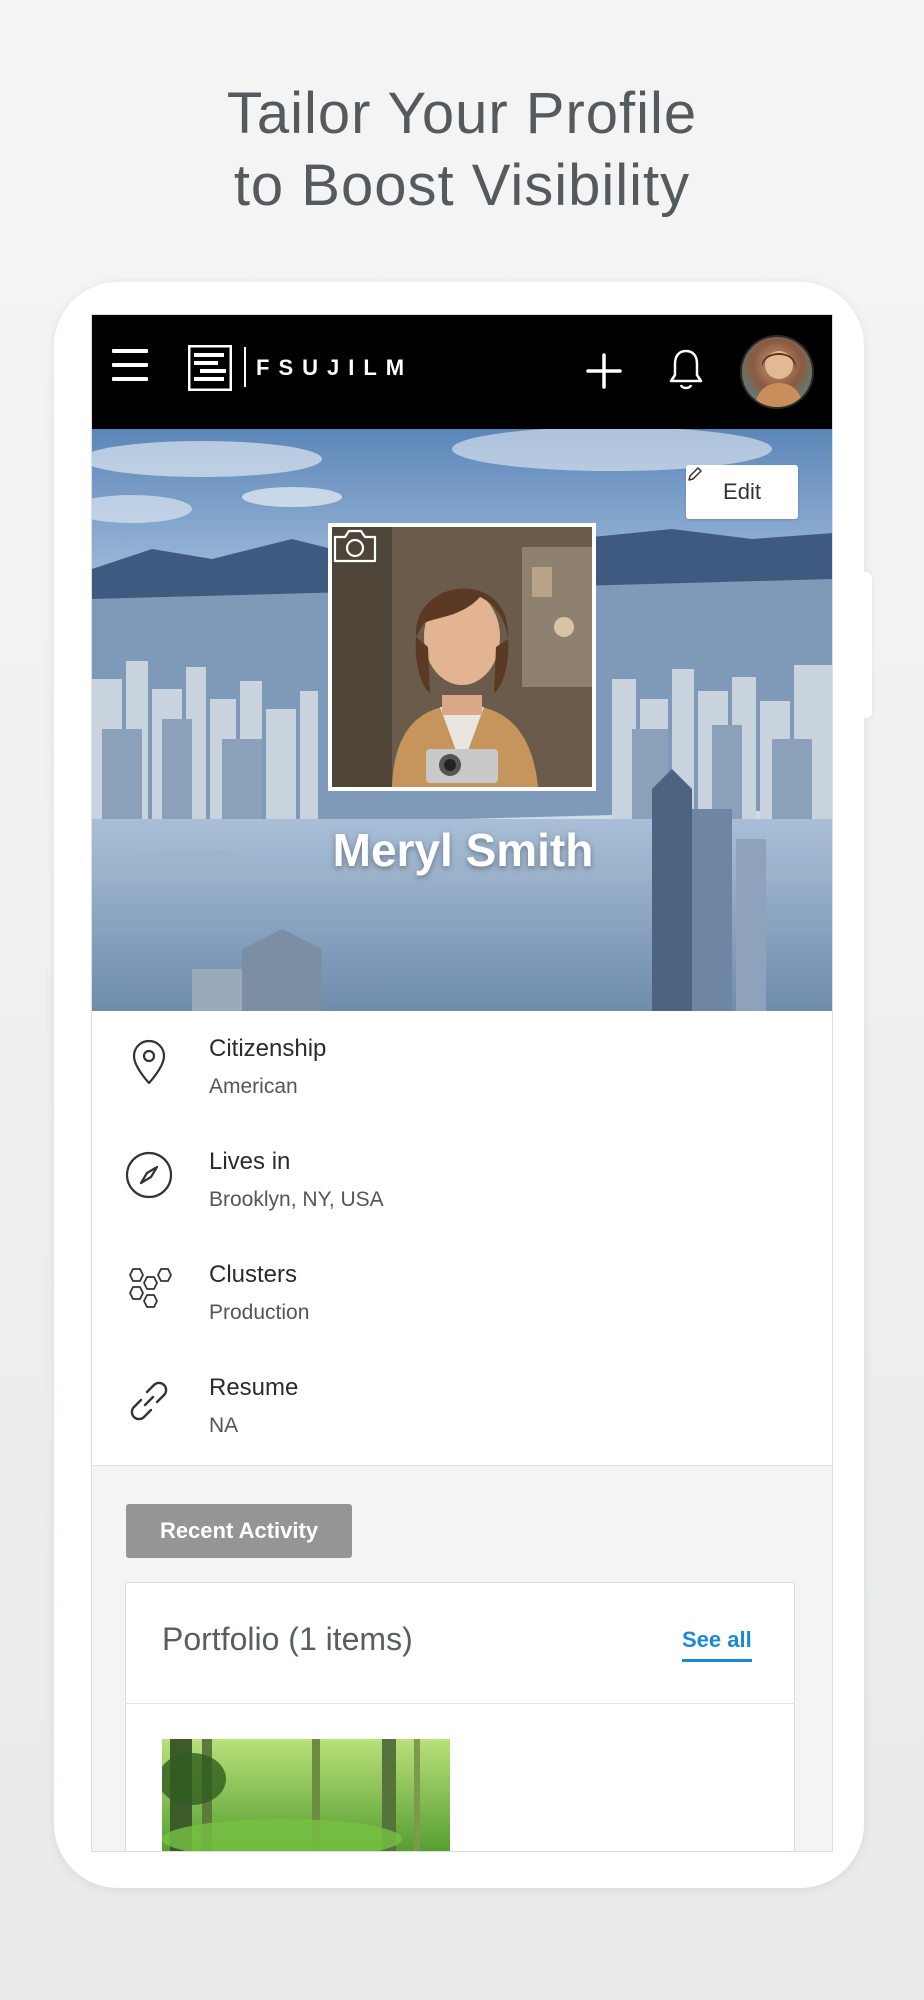  Describe the element at coordinates (150, 1288) in the screenshot. I see `hexagon-cluster-icon` at that location.